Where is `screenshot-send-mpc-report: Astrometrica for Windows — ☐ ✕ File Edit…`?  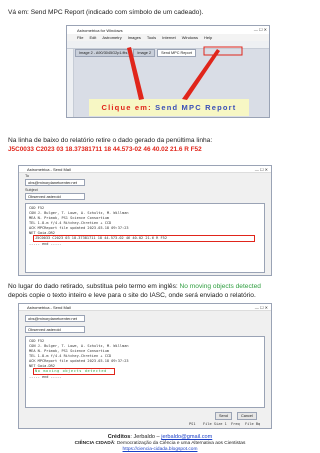 screenshot-send-mpc-report: Astrometrica for Windows — ☐ ✕ File Edit… is located at coordinates (168, 71).